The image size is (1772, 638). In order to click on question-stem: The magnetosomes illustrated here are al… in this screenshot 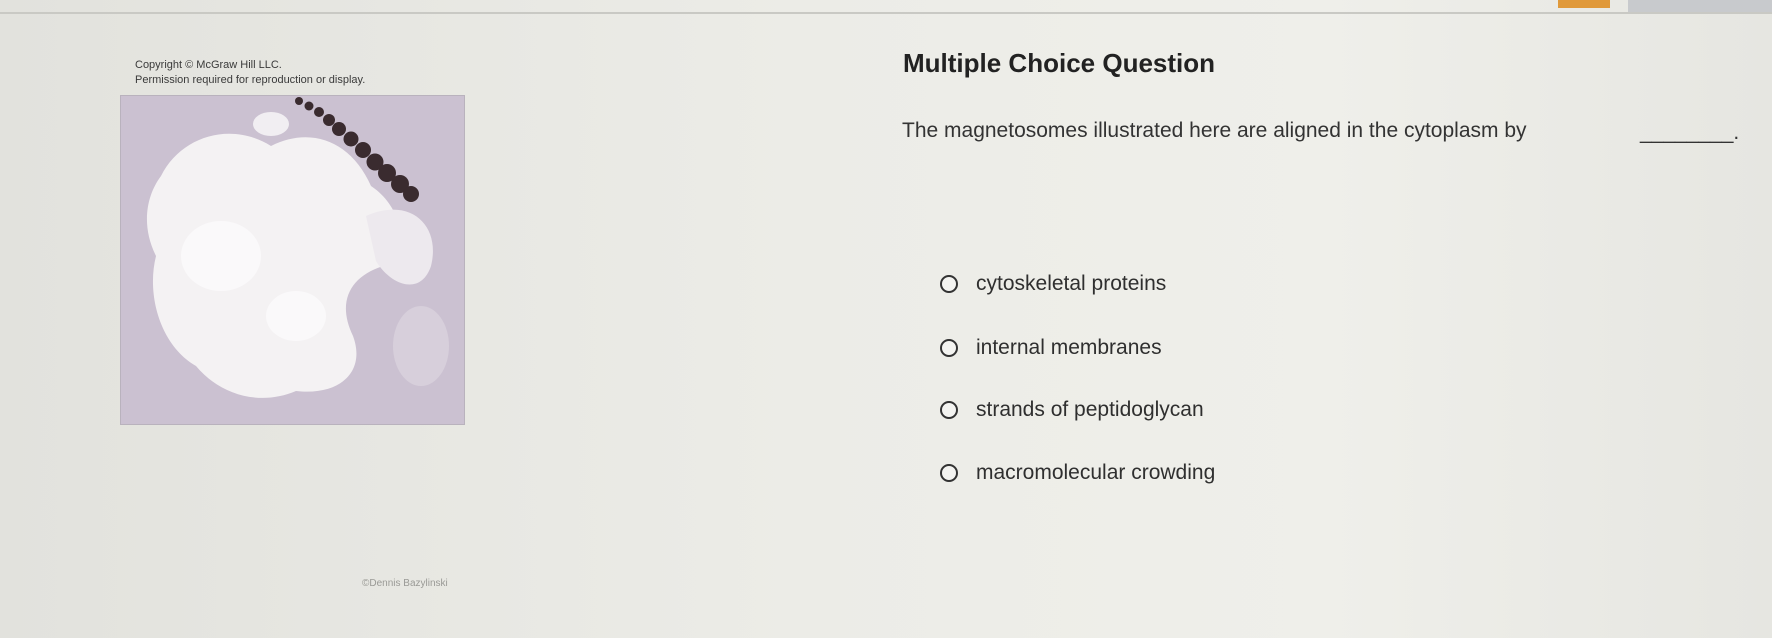, I will do `click(1214, 130)`.